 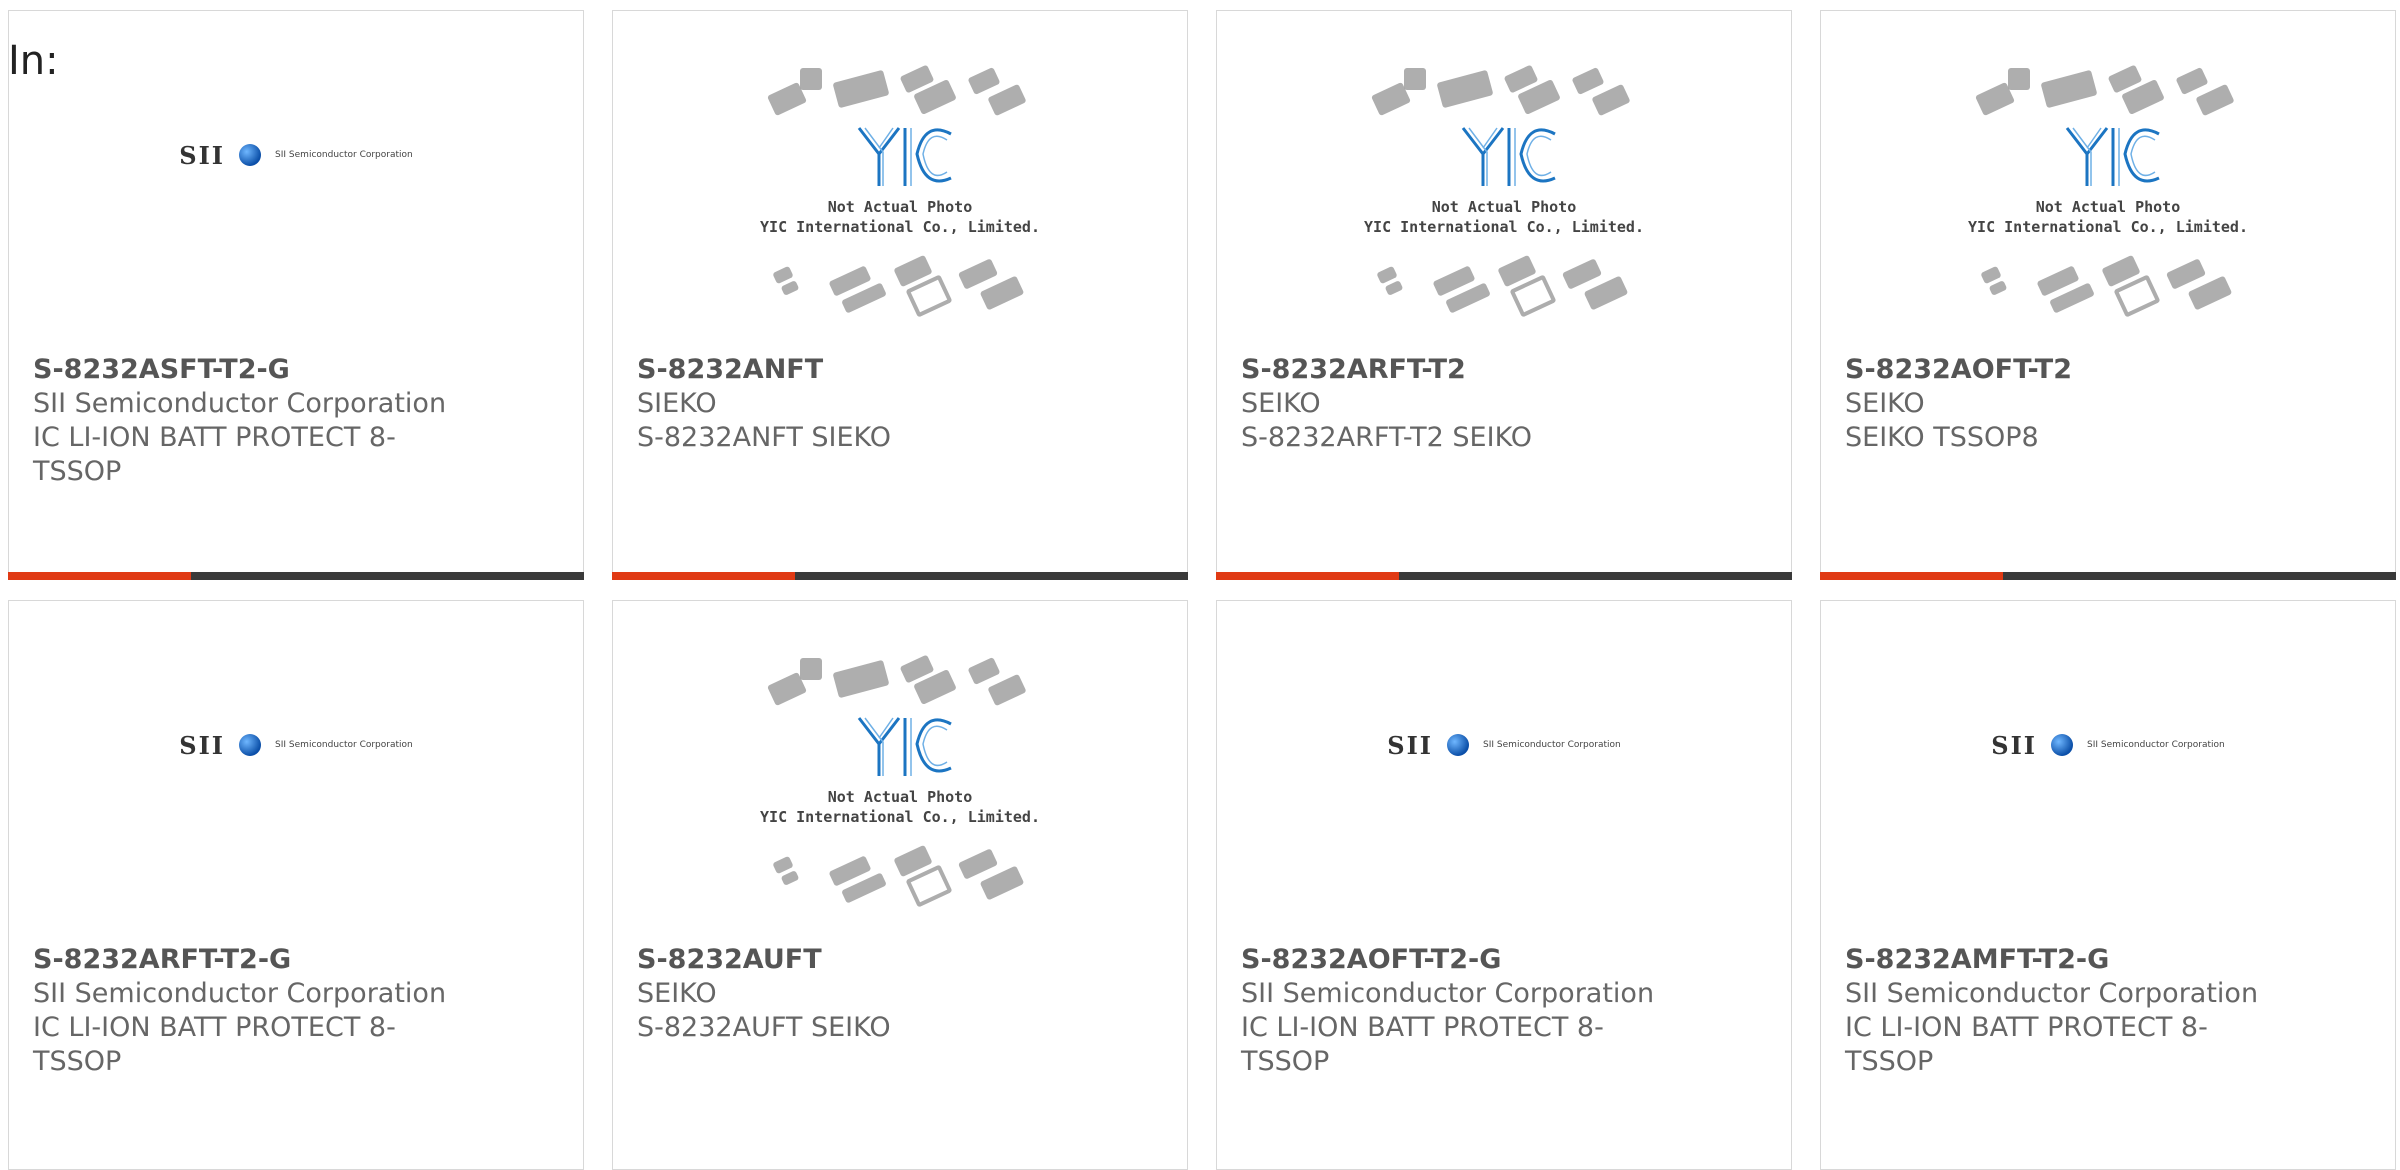 I want to click on filter-label: In:, so click(x=33, y=61).